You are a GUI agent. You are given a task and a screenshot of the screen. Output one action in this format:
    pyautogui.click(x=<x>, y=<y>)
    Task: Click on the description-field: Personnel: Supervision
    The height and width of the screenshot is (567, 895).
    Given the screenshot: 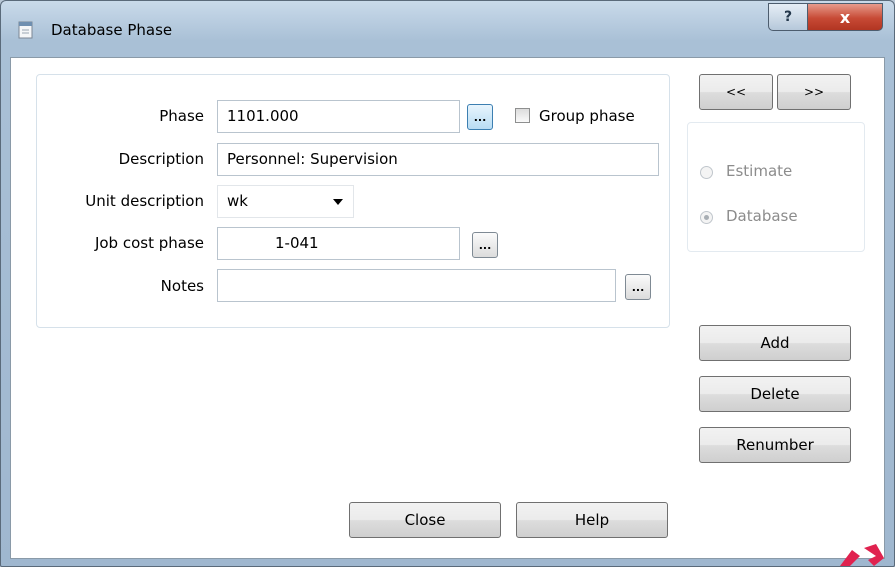 What is the action you would take?
    pyautogui.click(x=438, y=159)
    